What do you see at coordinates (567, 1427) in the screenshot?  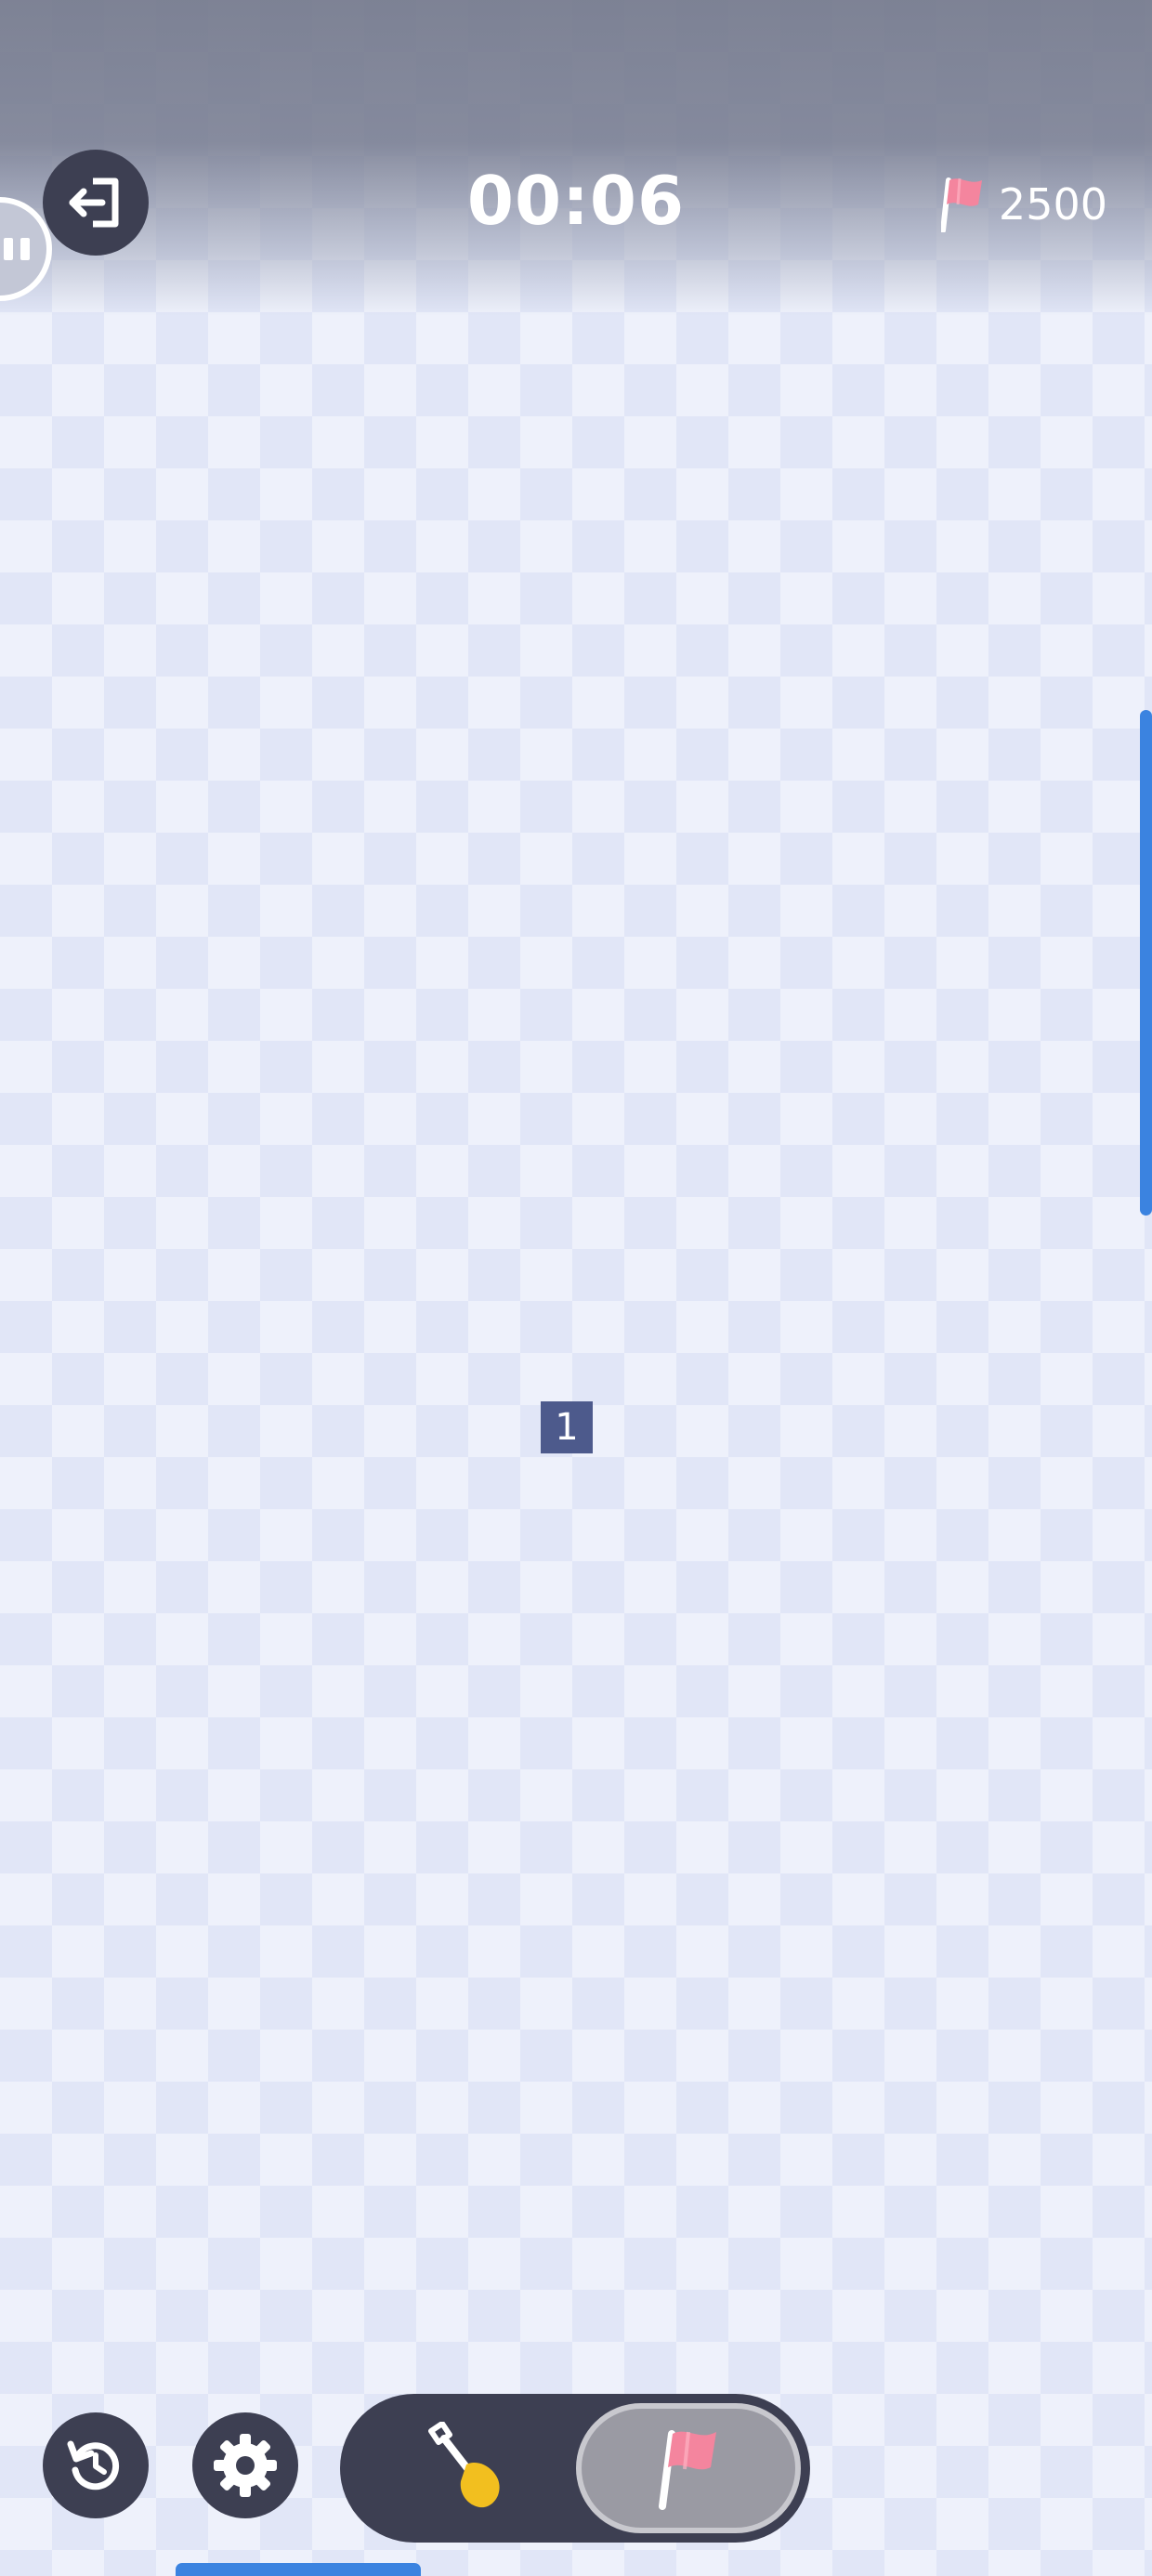 I see `board-cell-revealed: 1` at bounding box center [567, 1427].